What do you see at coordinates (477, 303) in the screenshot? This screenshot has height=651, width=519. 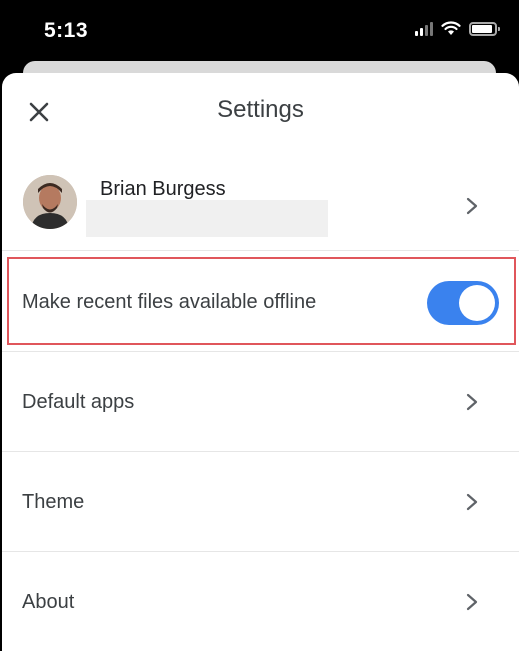 I see `toggle-knob` at bounding box center [477, 303].